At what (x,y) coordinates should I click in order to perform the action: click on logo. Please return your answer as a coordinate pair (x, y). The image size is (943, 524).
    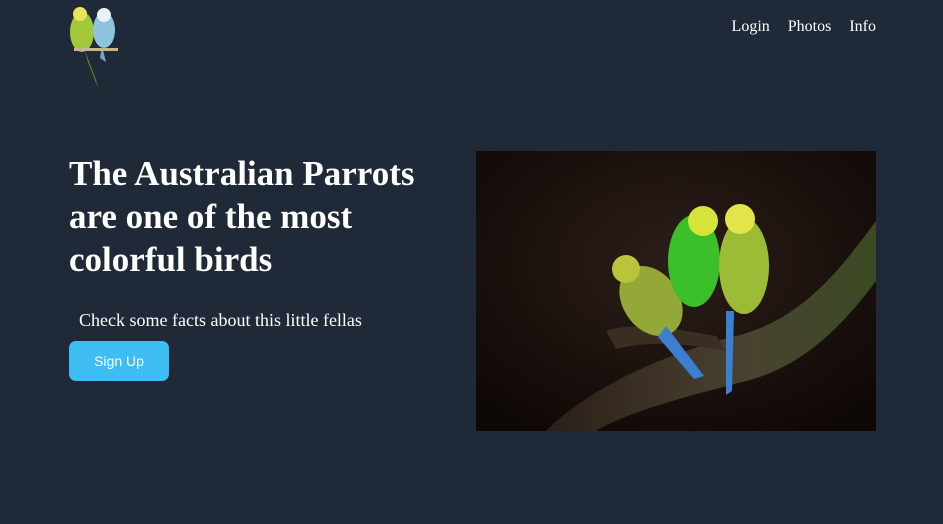
    Looking at the image, I should click on (94, 46).